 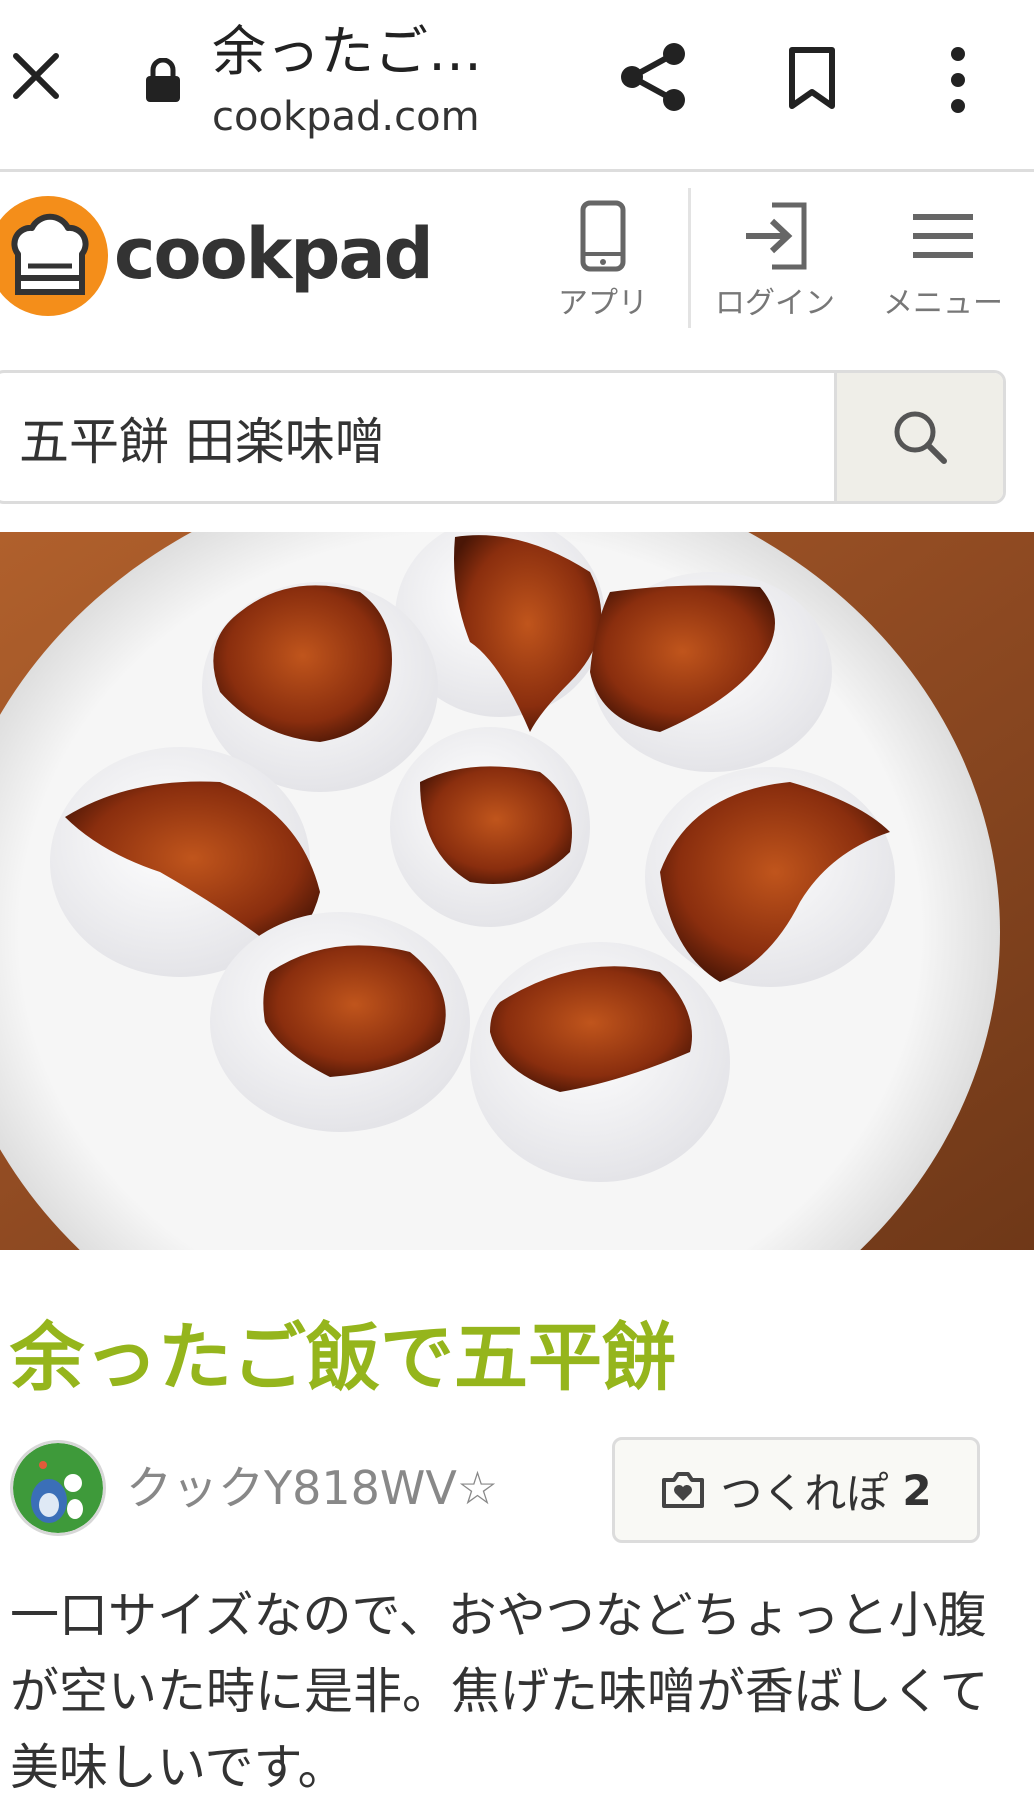 I want to click on app-label: アプリ, so click(x=603, y=303).